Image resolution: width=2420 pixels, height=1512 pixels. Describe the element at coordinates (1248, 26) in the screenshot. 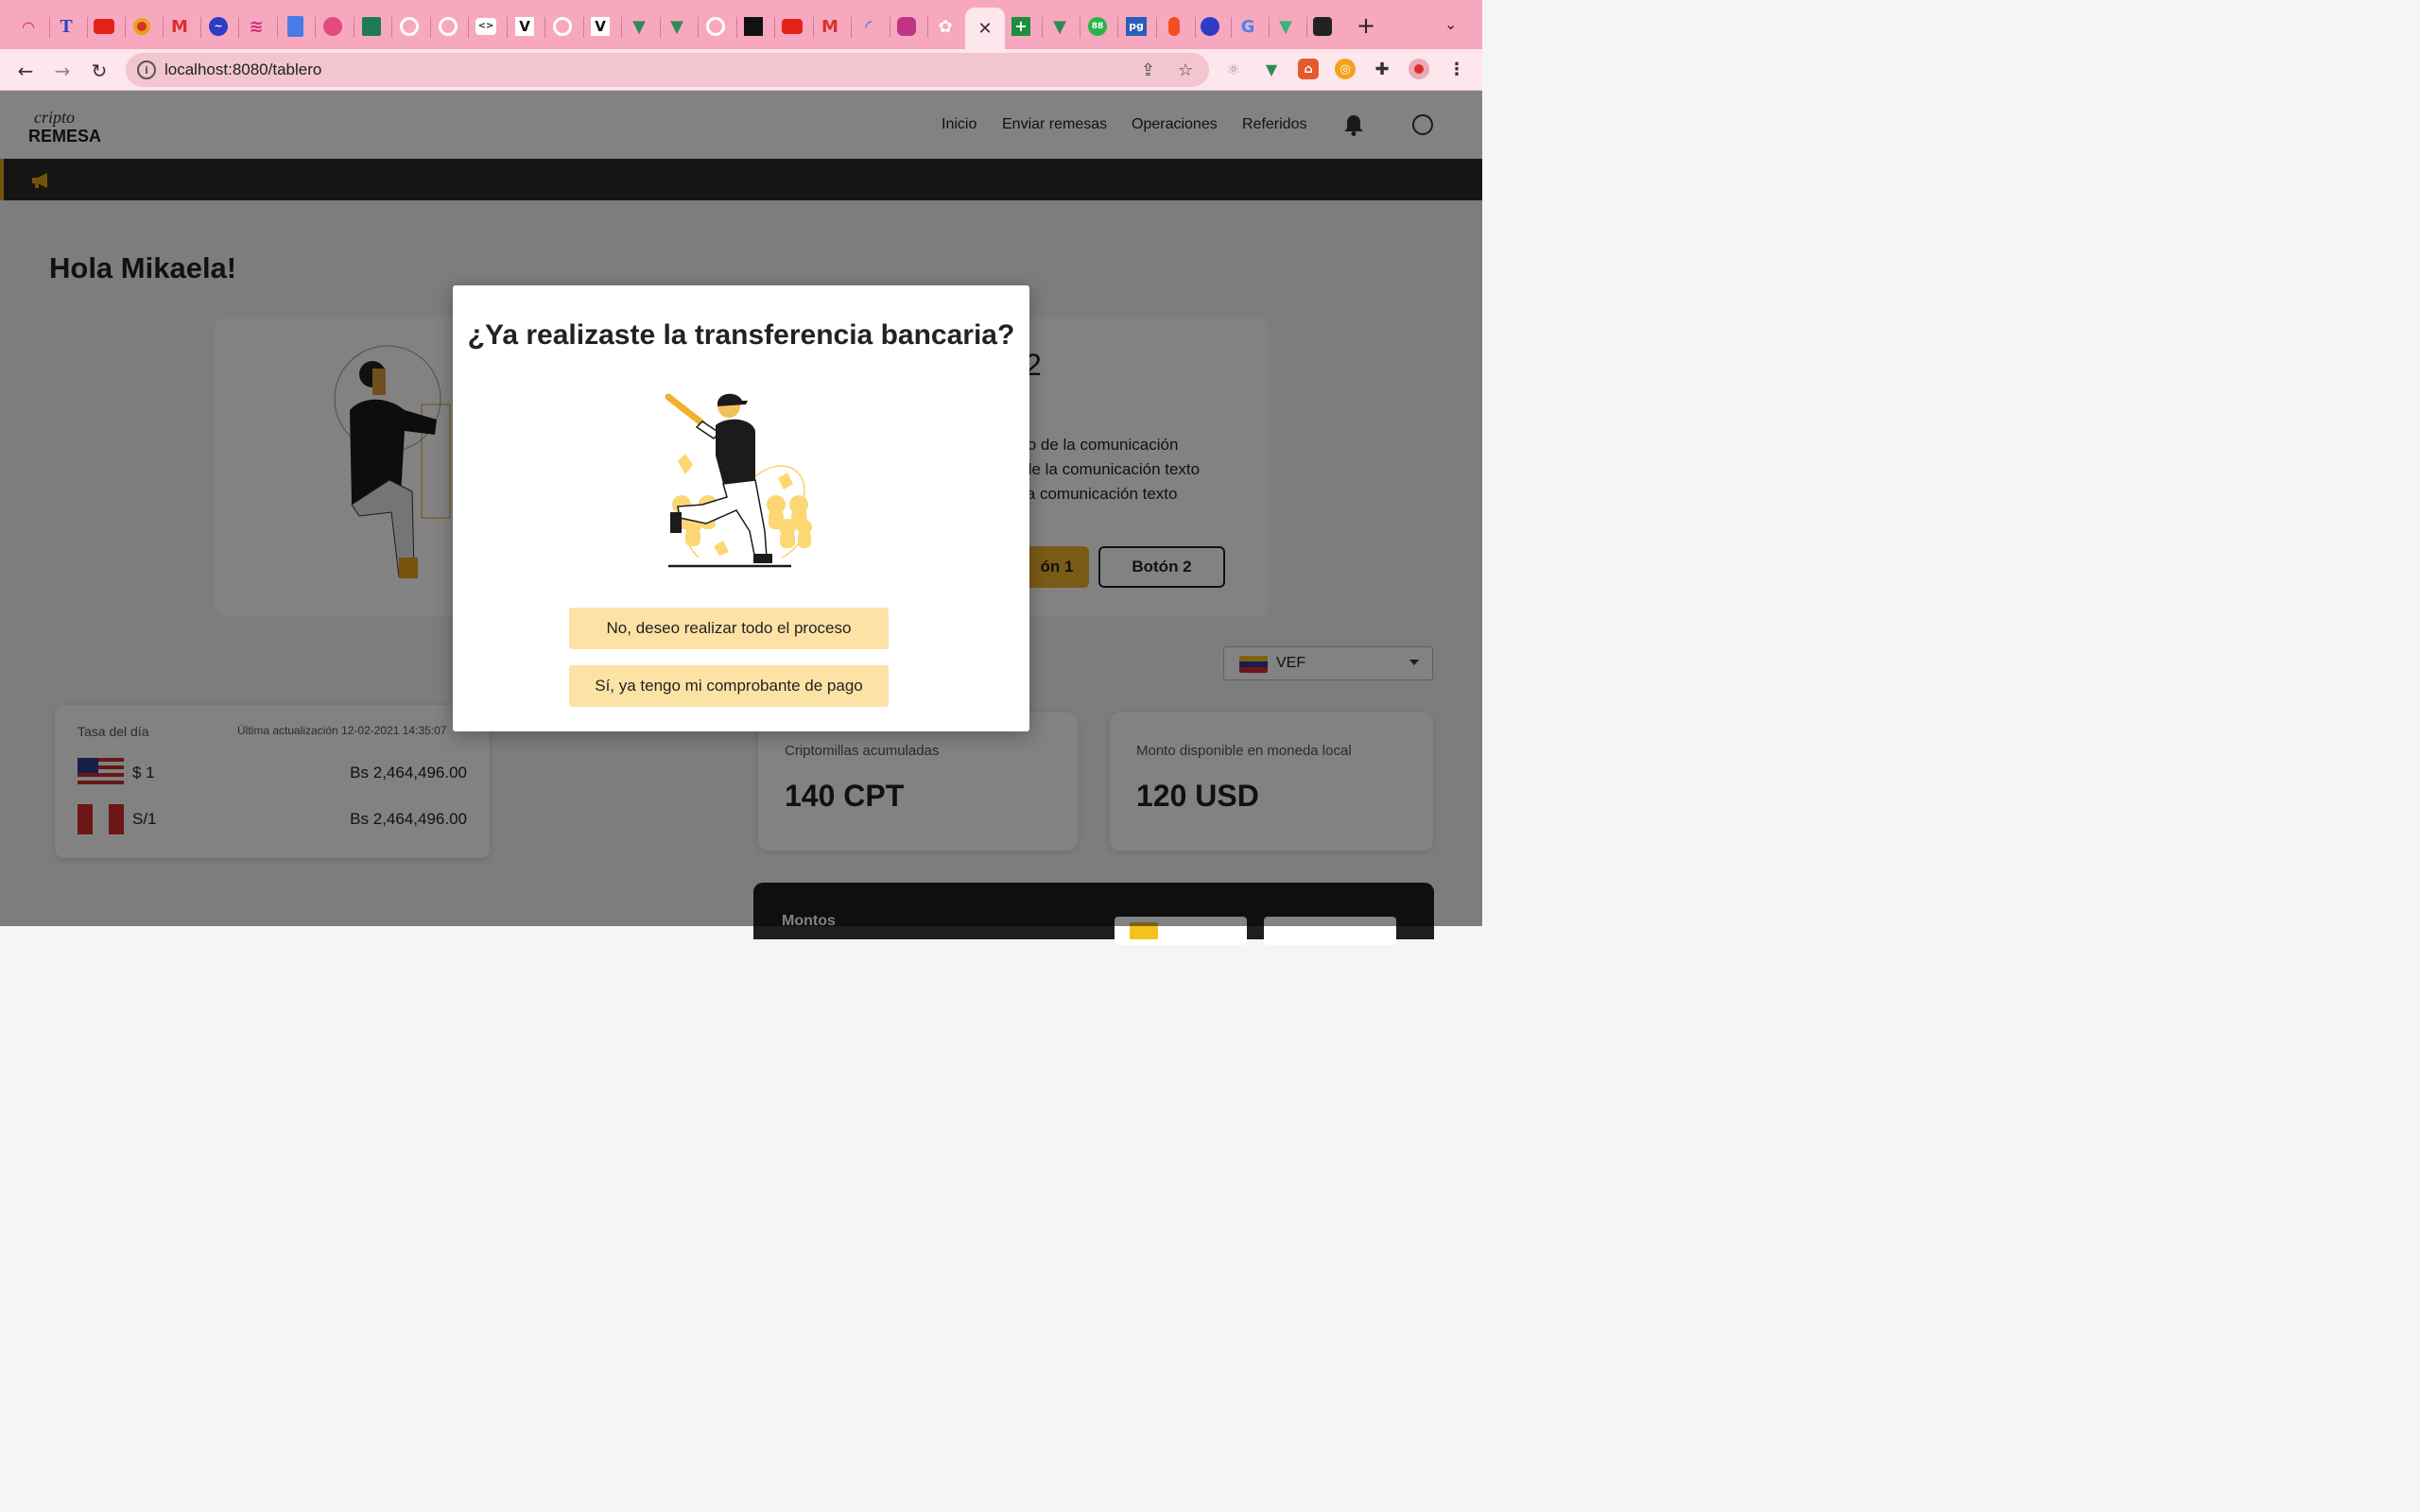

I see `tab-favicon-google: G` at that location.